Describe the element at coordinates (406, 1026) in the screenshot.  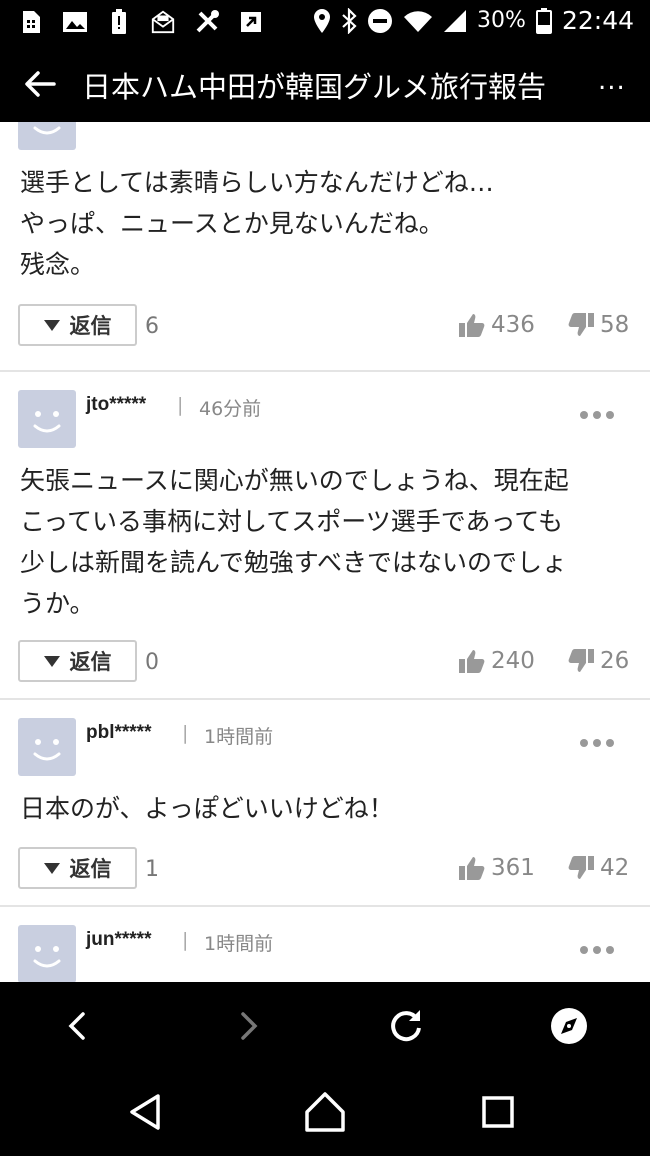
I see `reload-icon` at that location.